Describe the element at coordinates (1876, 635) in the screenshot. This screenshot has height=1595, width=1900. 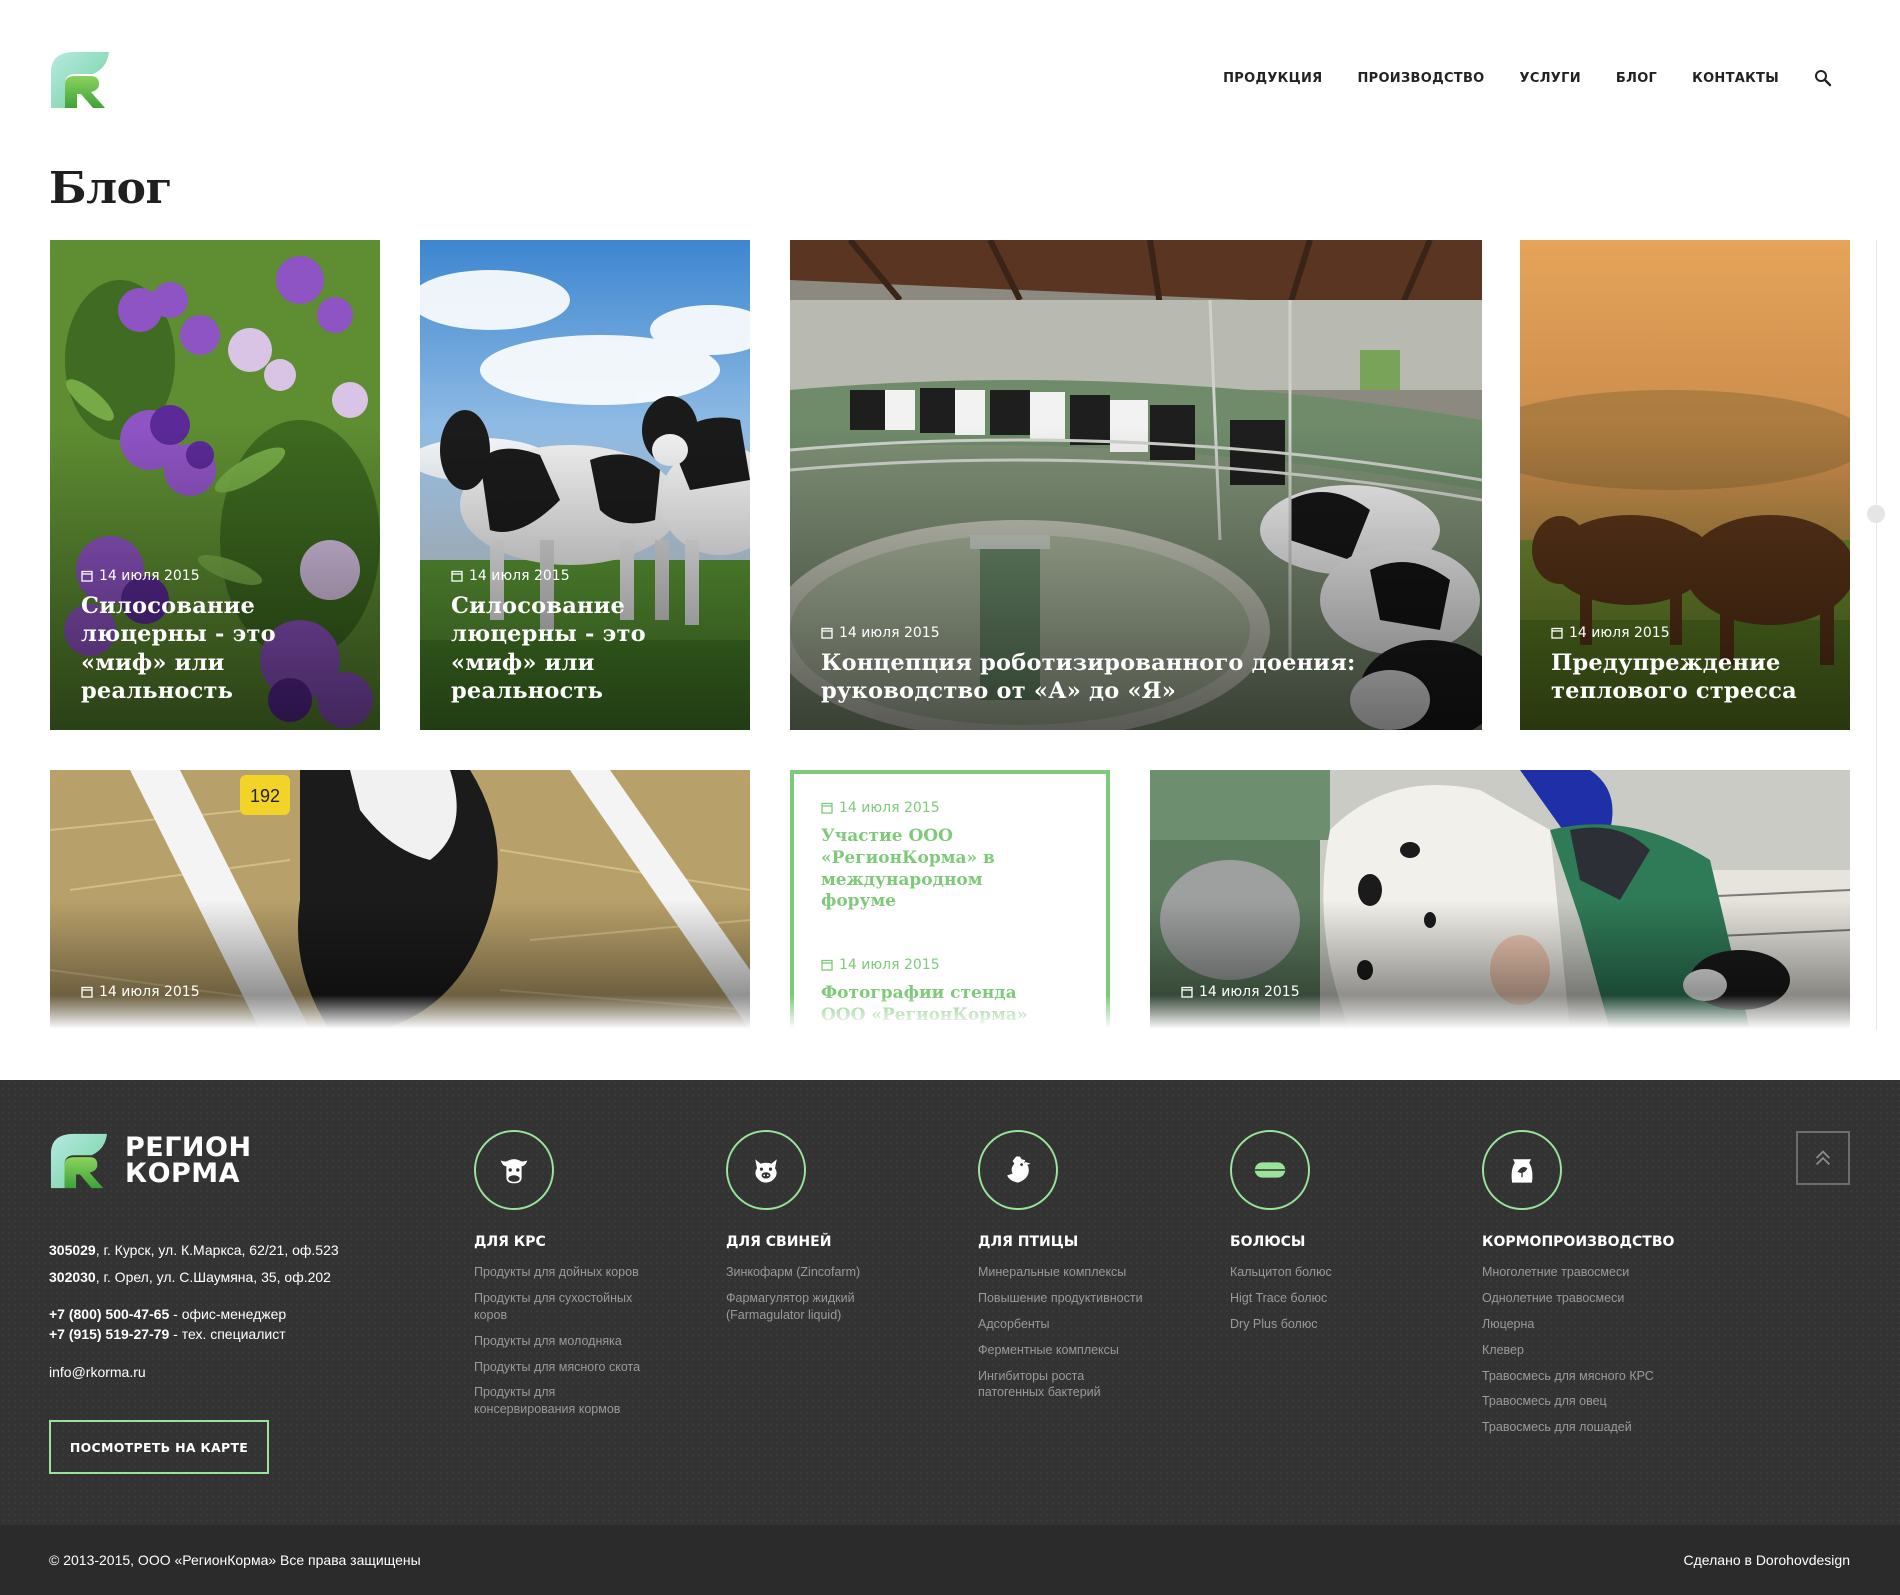
I see `scroll-track` at that location.